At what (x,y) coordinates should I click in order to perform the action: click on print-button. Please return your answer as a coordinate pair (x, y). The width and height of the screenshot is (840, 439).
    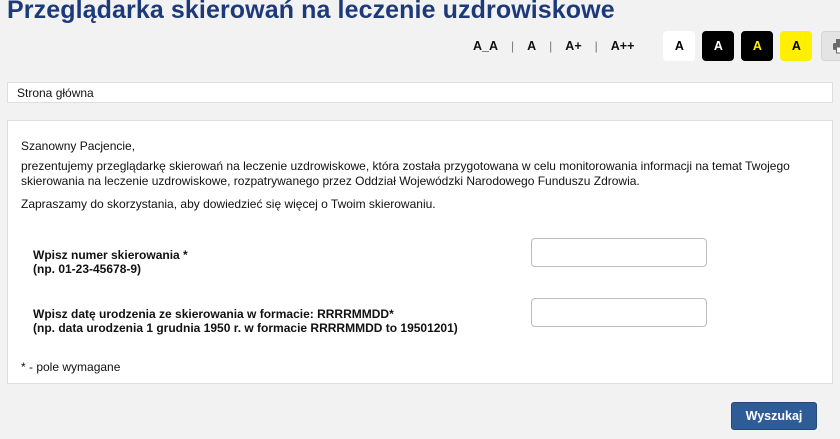
    Looking at the image, I should click on (830, 46).